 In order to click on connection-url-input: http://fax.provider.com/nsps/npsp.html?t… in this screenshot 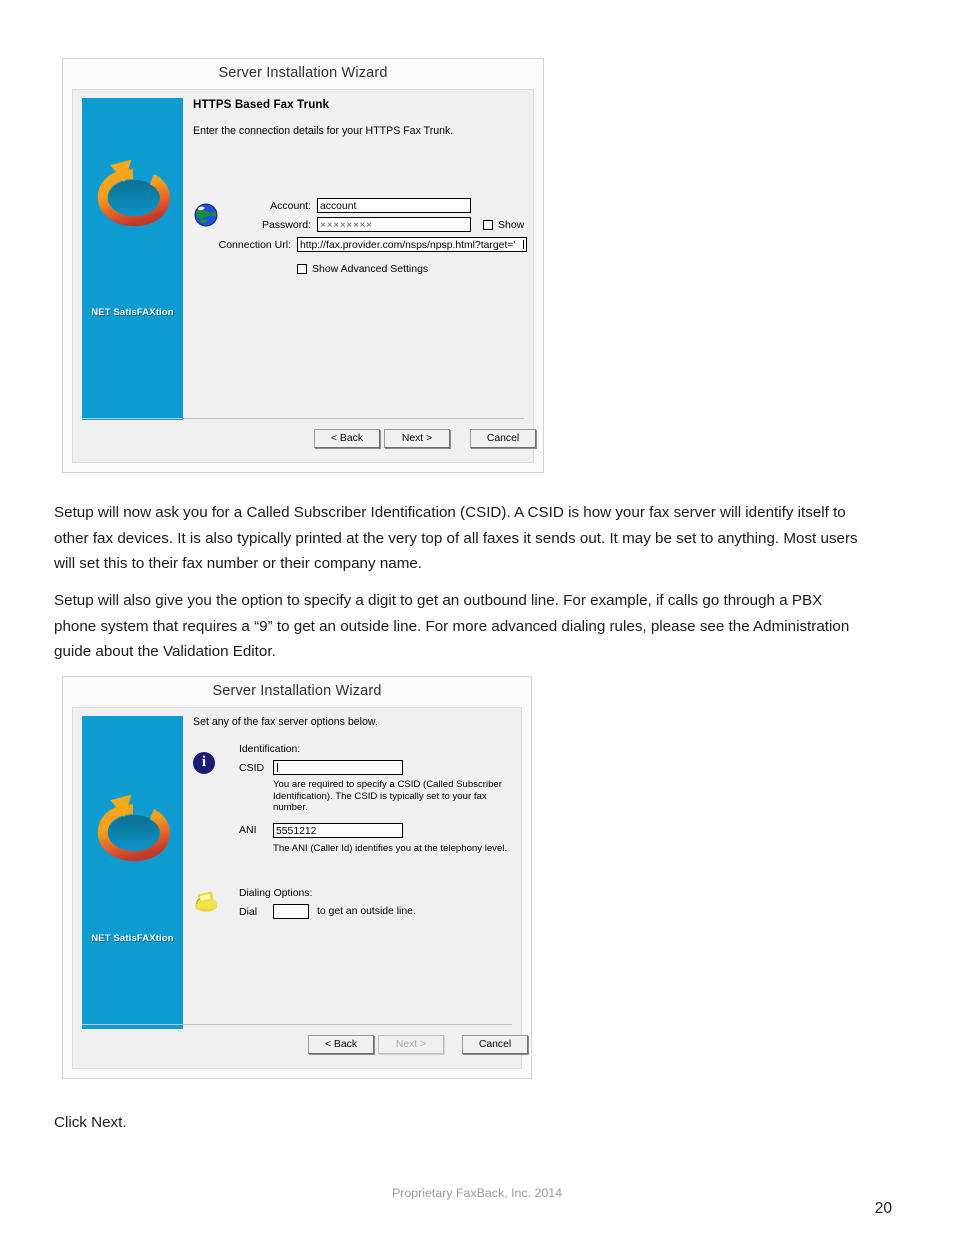, I will do `click(412, 244)`.